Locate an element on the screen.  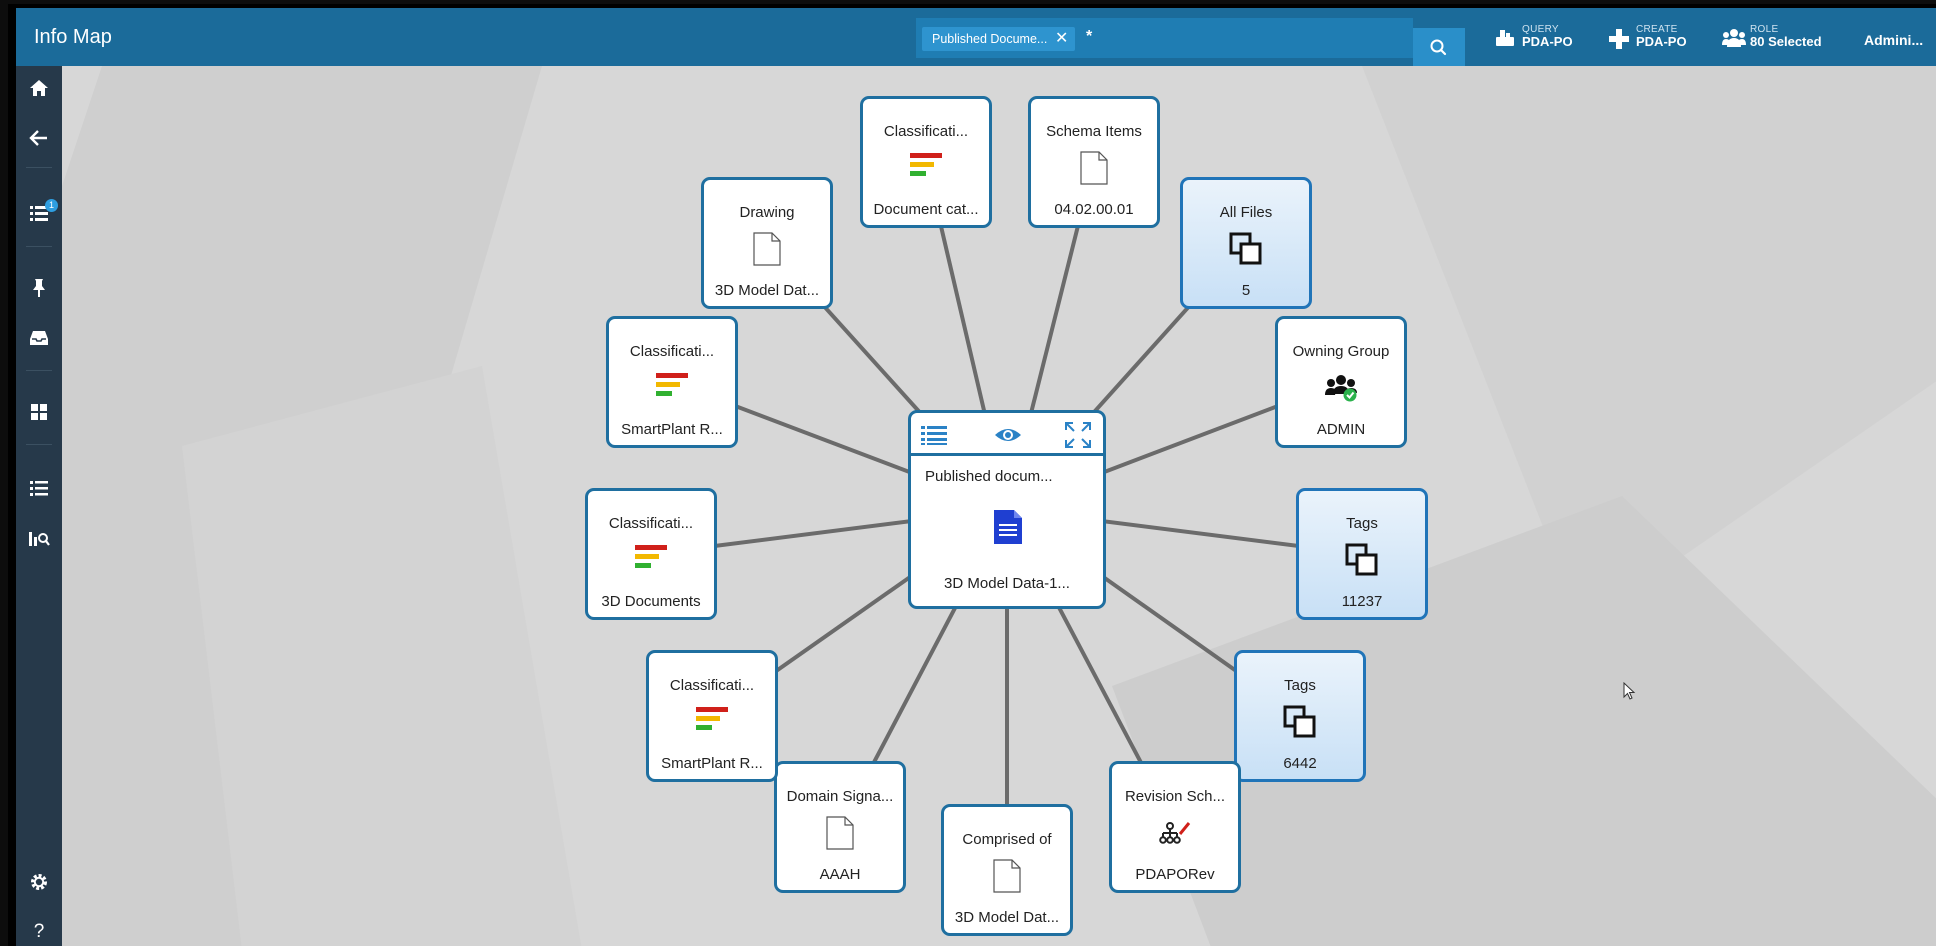
dashboard-icon is located at coordinates (39, 412).